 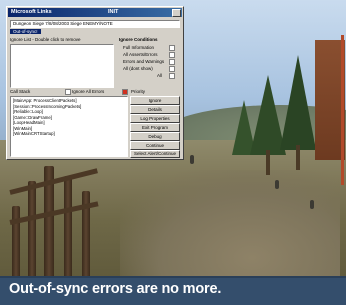 What do you see at coordinates (113, 12) in the screenshot?
I see `dialog-title-extra: INIT` at bounding box center [113, 12].